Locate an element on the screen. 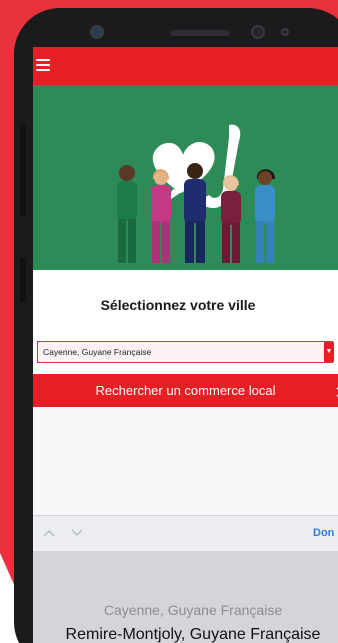 This screenshot has width=338, height=643. city-select: Cayenne, Guyane Française ▼ is located at coordinates (185, 352).